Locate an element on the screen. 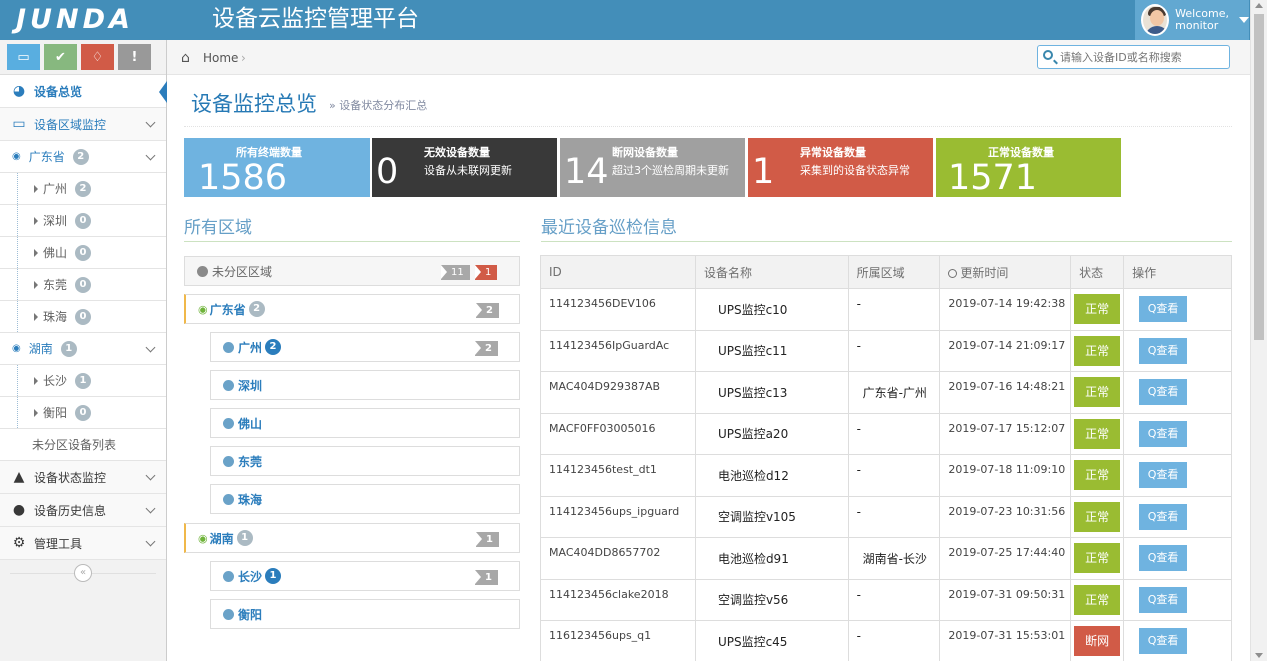 This screenshot has height=661, width=1267. scroll-up-icon is located at coordinates (1259, 5).